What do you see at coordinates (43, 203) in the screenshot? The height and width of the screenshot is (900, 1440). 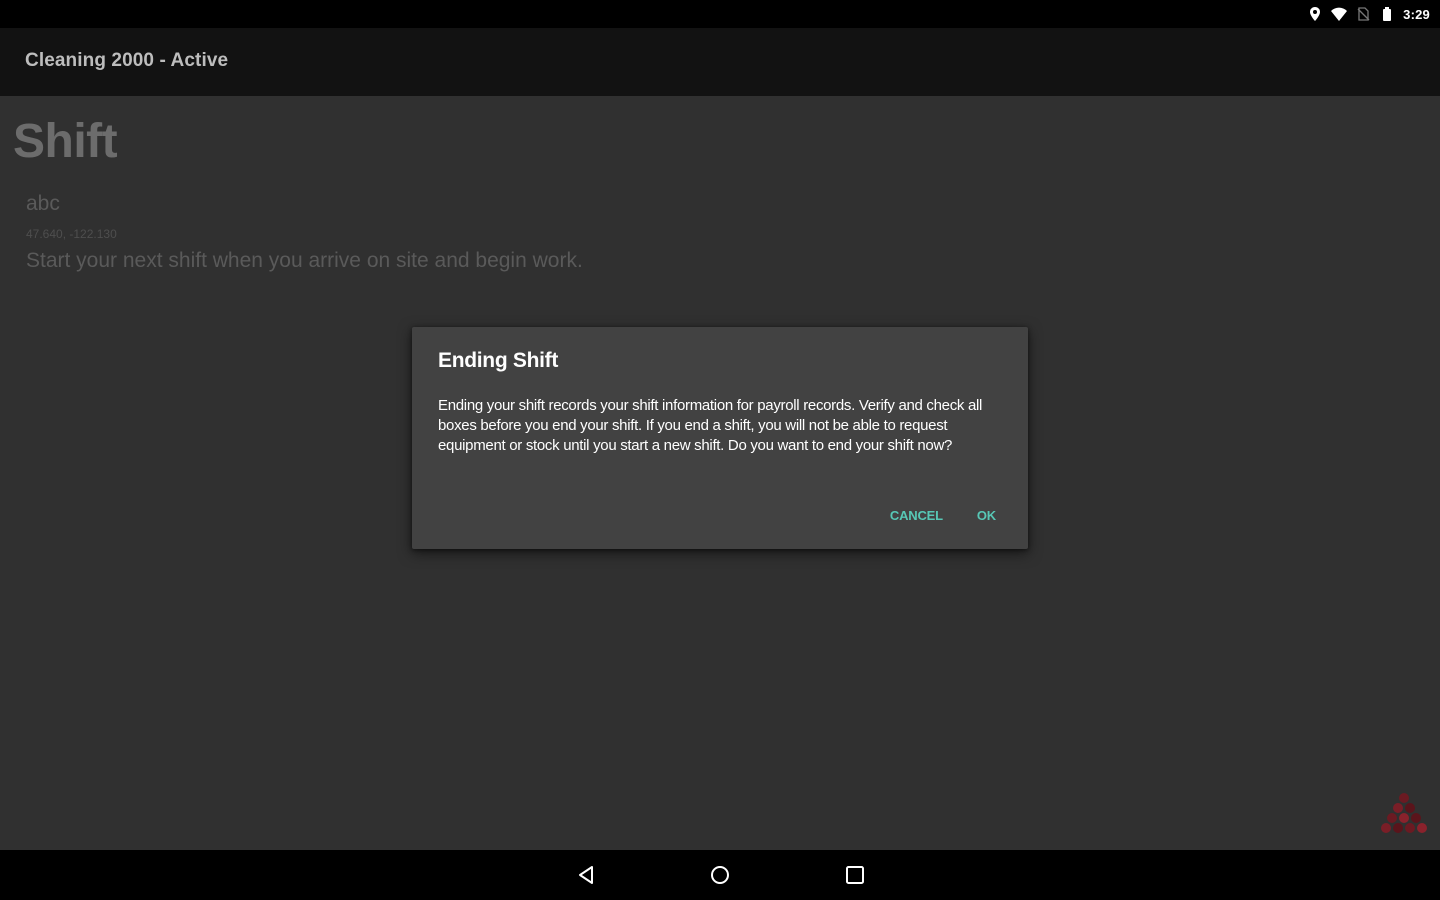 I see `site-name: abc` at bounding box center [43, 203].